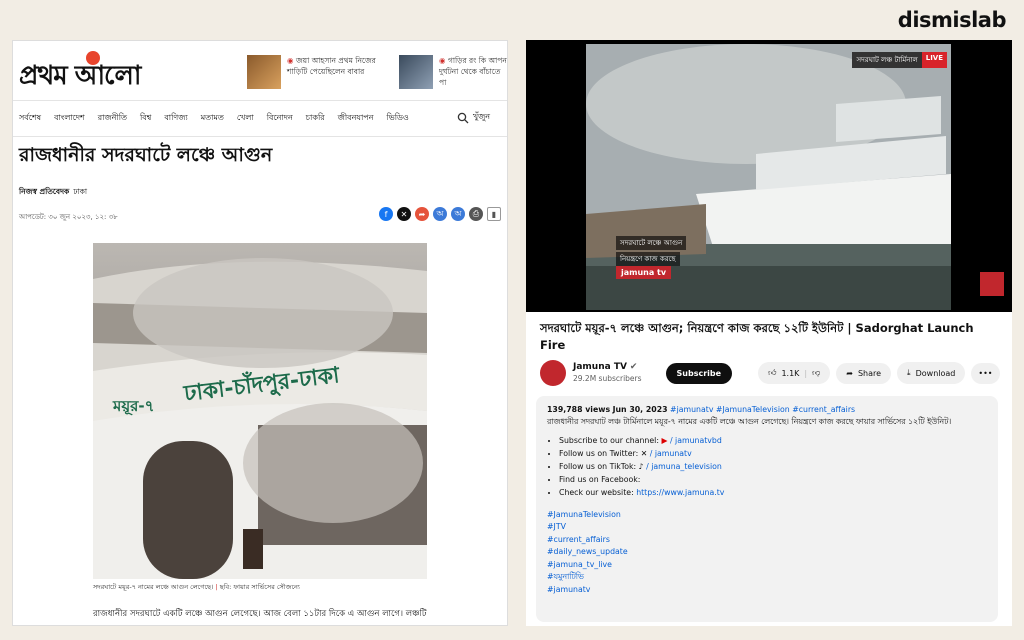 The width and height of the screenshot is (1024, 640). What do you see at coordinates (794, 373) in the screenshot?
I see `like-button: 👍︎ 1.1K | 👎︎` at bounding box center [794, 373].